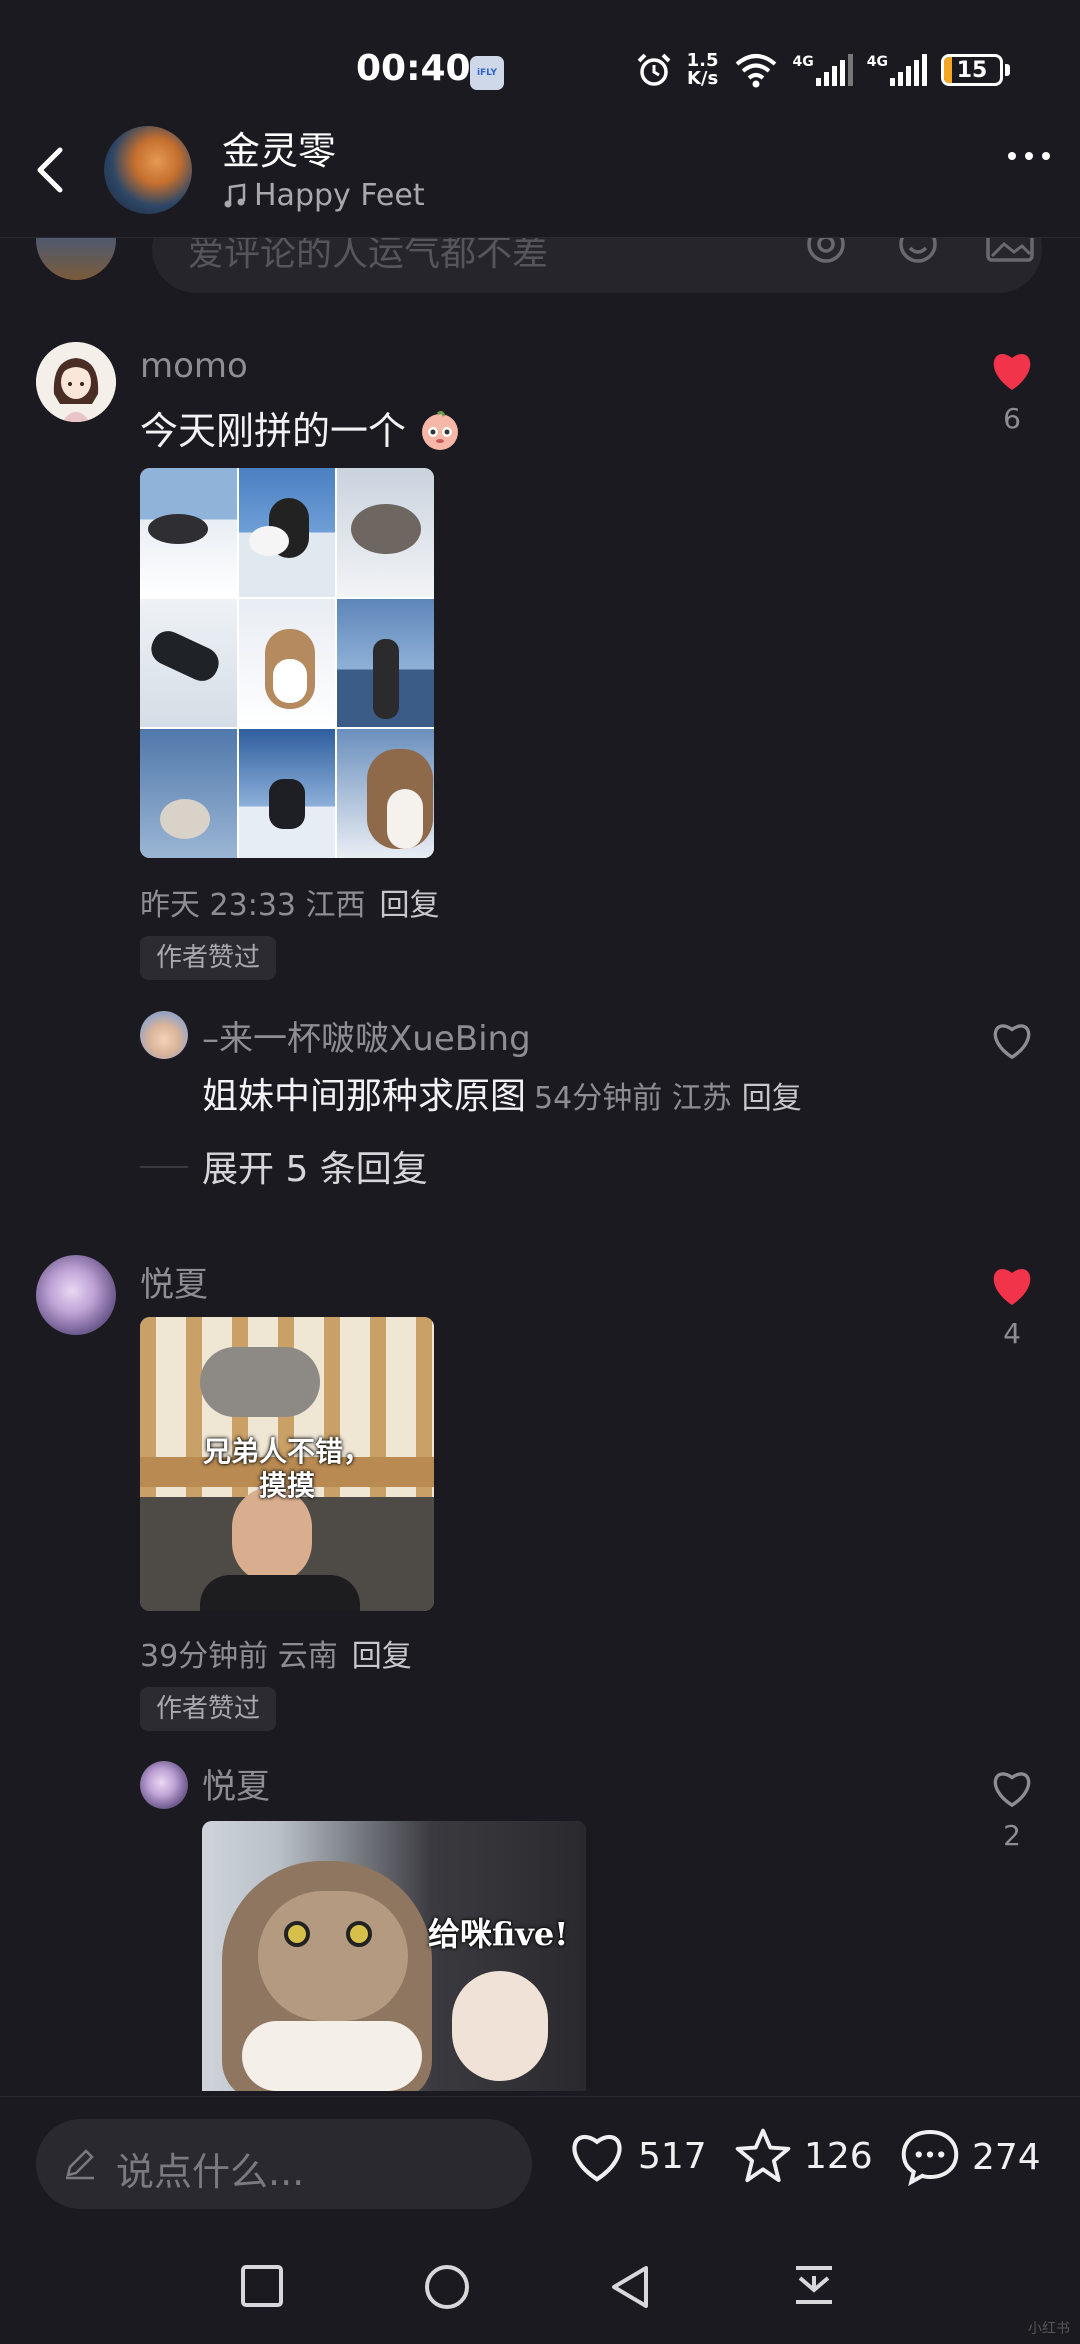  I want to click on bottom-action-bar: 说点什么... 517 126 274, so click(540, 2160).